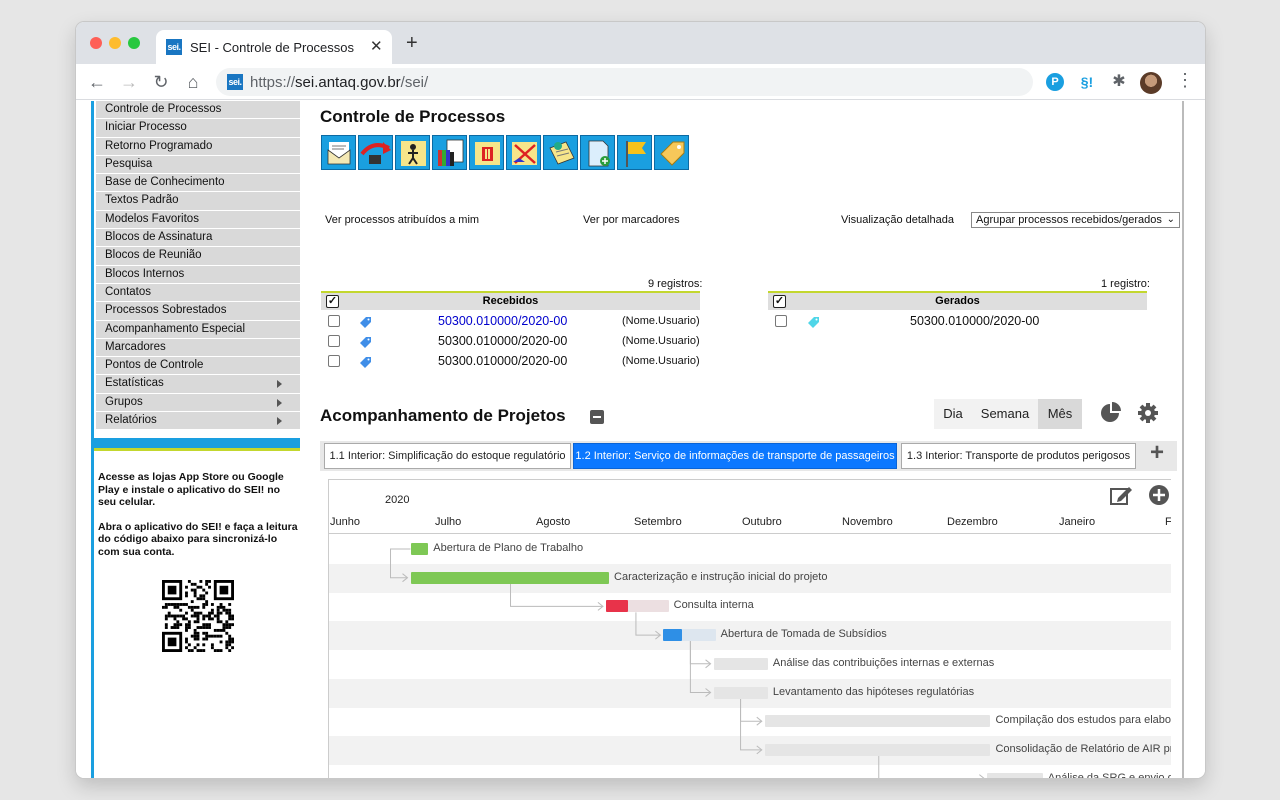  Describe the element at coordinates (1157, 453) in the screenshot. I see `add-project-tab-icon: +` at that location.